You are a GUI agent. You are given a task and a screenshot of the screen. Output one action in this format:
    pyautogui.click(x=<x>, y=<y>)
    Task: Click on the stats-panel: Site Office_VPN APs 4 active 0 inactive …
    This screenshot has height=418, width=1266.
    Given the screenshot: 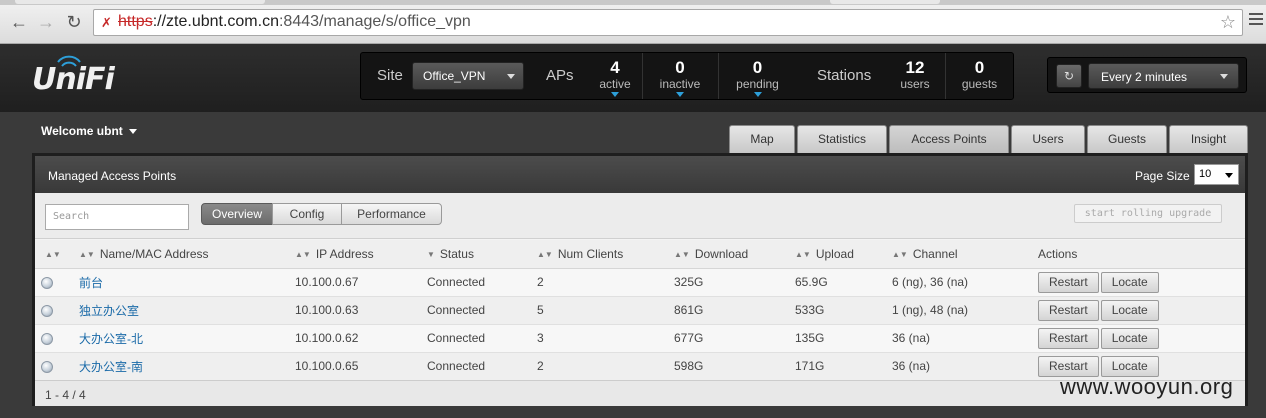 What is the action you would take?
    pyautogui.click(x=687, y=76)
    